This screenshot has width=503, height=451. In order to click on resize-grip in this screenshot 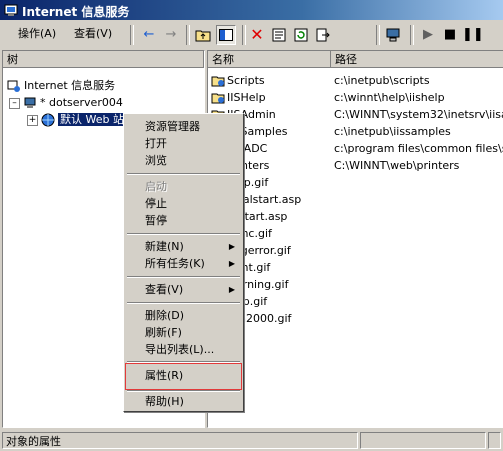, I will do `click(494, 440)`.